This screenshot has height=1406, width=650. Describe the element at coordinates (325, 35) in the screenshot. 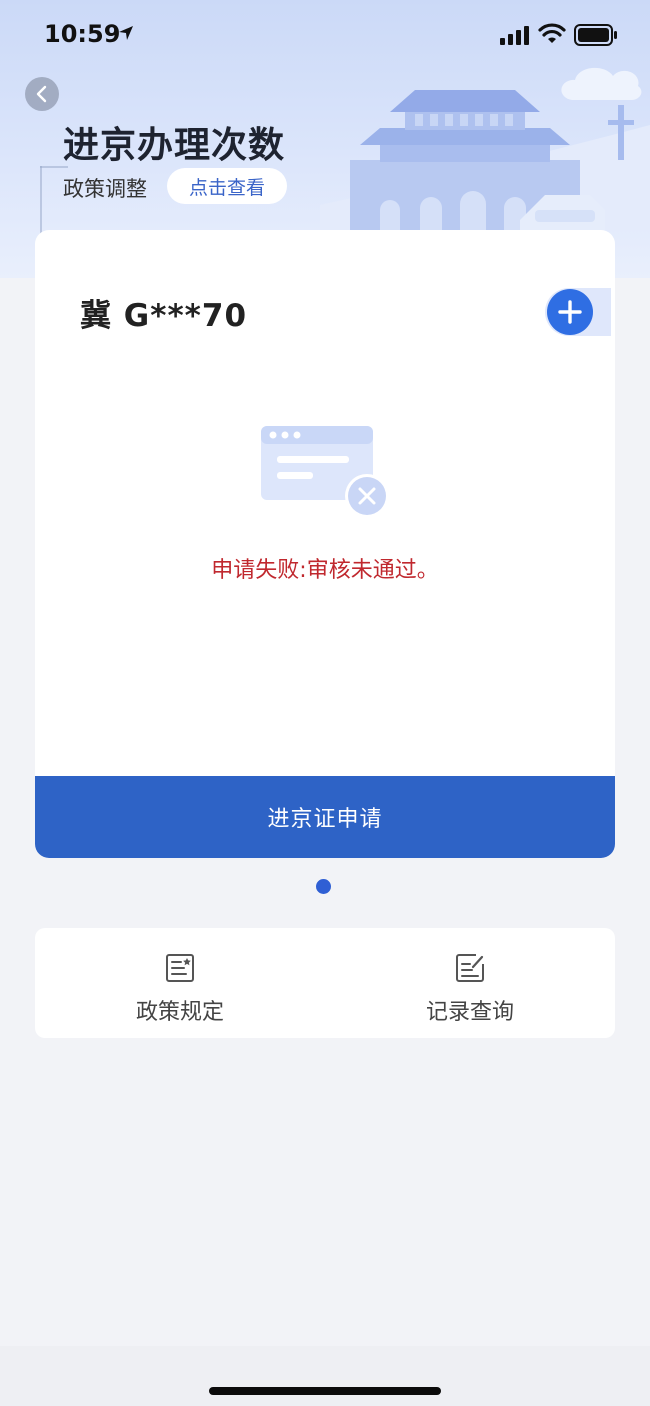

I see `status-bar: 10:59` at that location.